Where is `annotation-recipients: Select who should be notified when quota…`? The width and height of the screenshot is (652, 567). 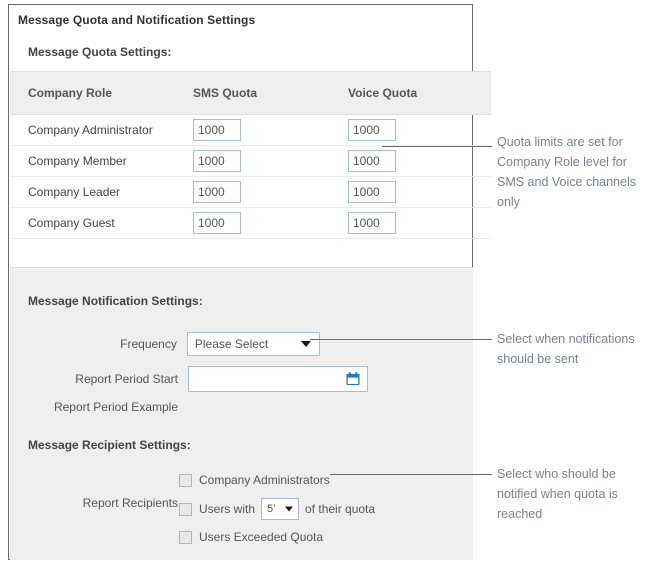 annotation-recipients: Select who should be notified when quota… is located at coordinates (557, 494).